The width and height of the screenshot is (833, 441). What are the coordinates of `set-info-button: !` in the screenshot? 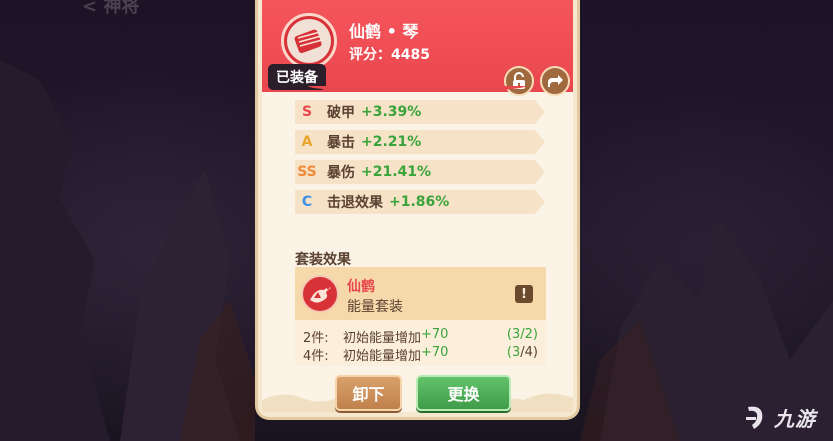 It's located at (524, 294).